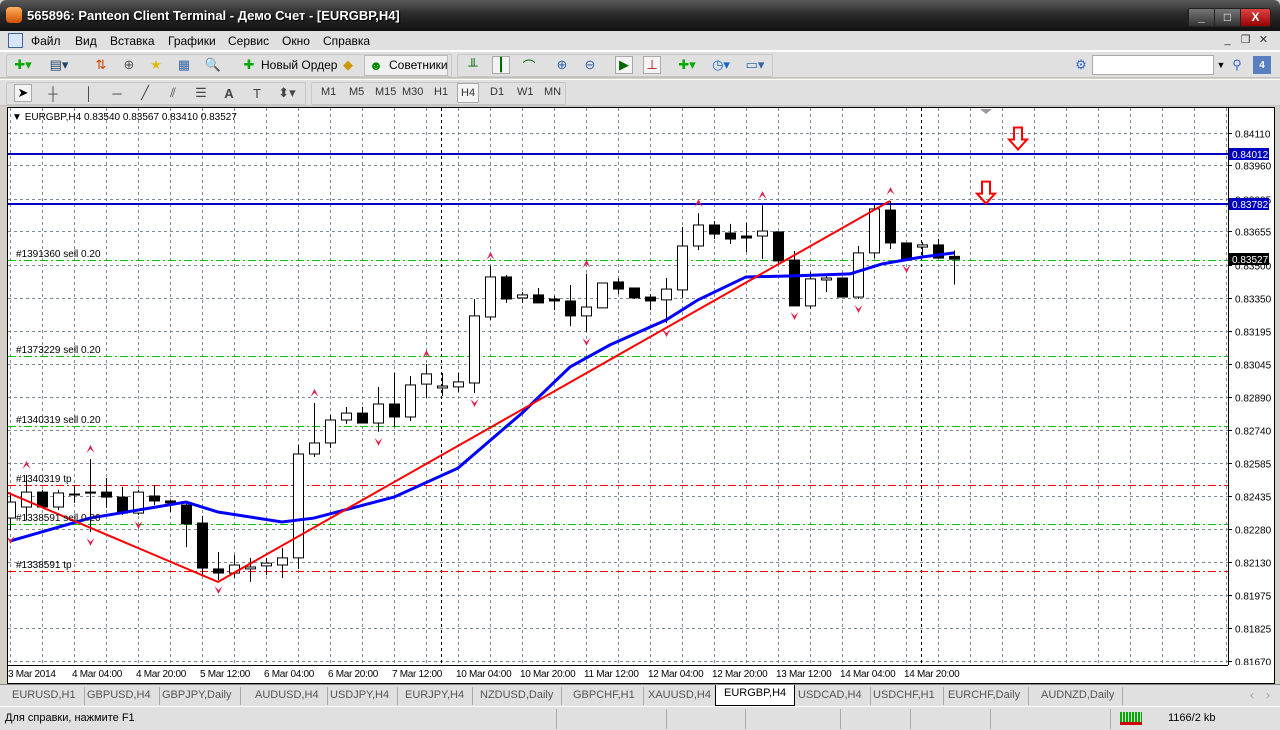  What do you see at coordinates (412, 92) in the screenshot?
I see `timeframe-m30: M30` at bounding box center [412, 92].